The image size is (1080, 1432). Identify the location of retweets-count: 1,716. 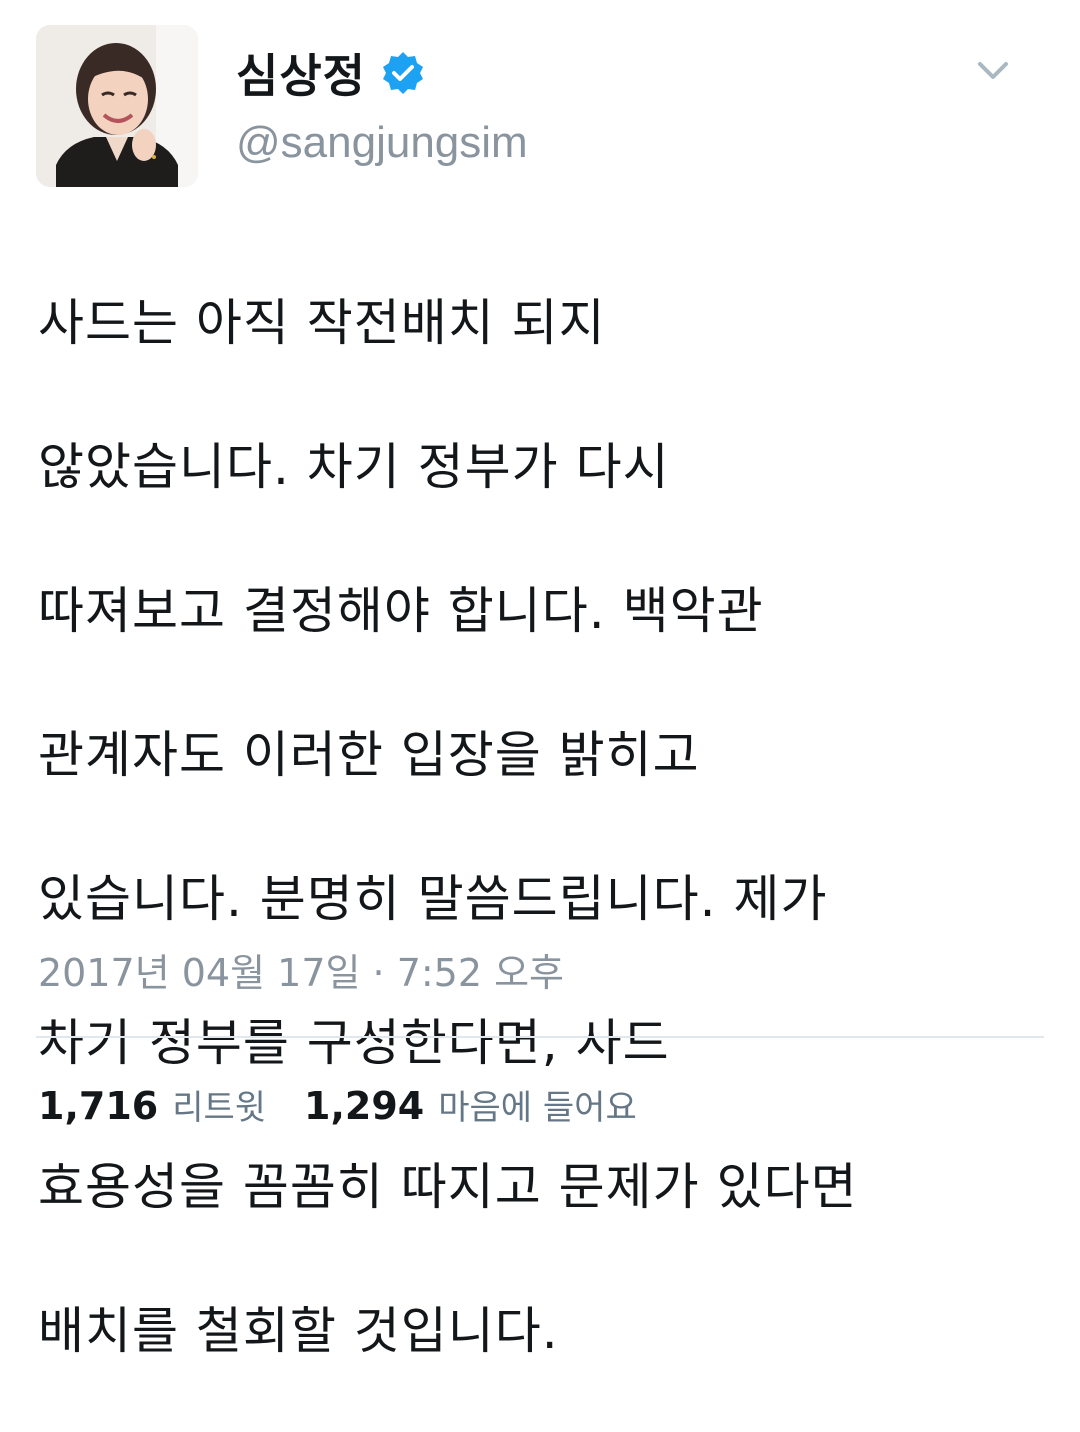
(98, 1106).